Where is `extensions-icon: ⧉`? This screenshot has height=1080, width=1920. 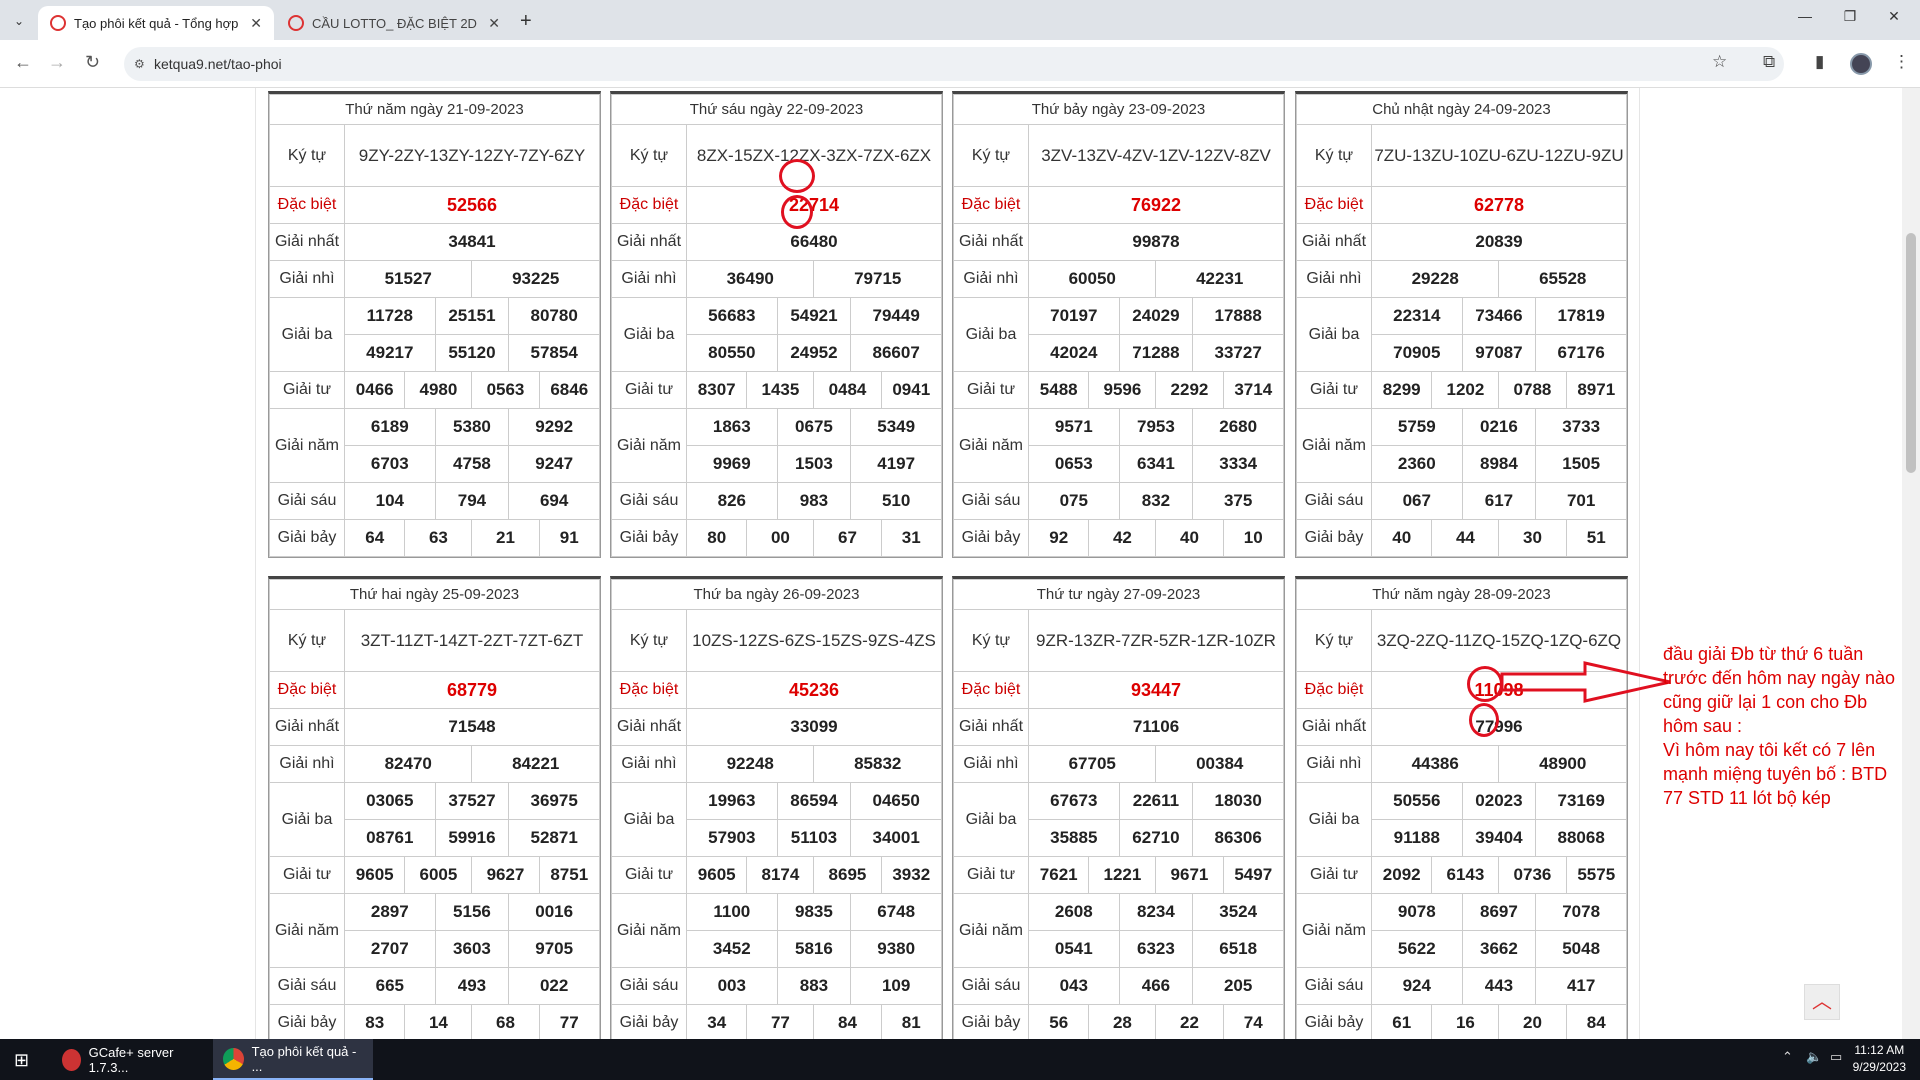
extensions-icon: ⧉ is located at coordinates (1769, 62).